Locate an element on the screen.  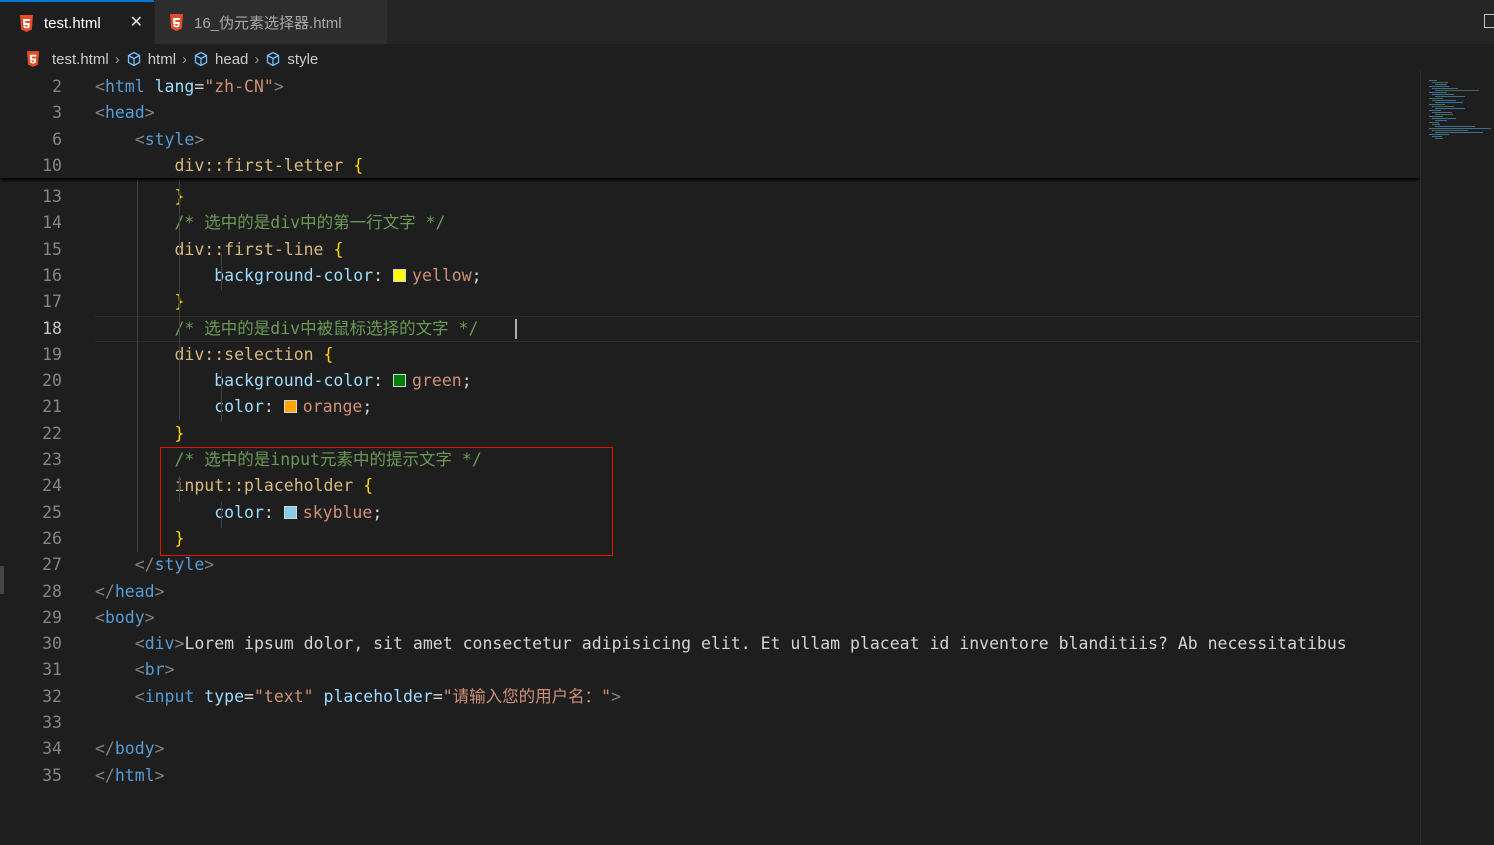
code-line: 18 /* 选中的是div中被鼠标选择的文字 */ is located at coordinates (710, 329).